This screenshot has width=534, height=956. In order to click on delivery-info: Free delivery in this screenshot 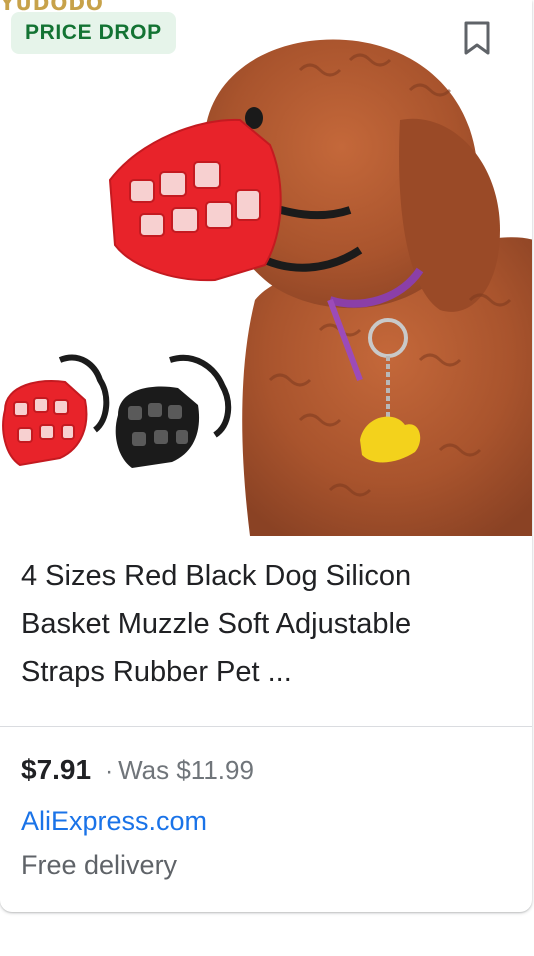, I will do `click(99, 865)`.